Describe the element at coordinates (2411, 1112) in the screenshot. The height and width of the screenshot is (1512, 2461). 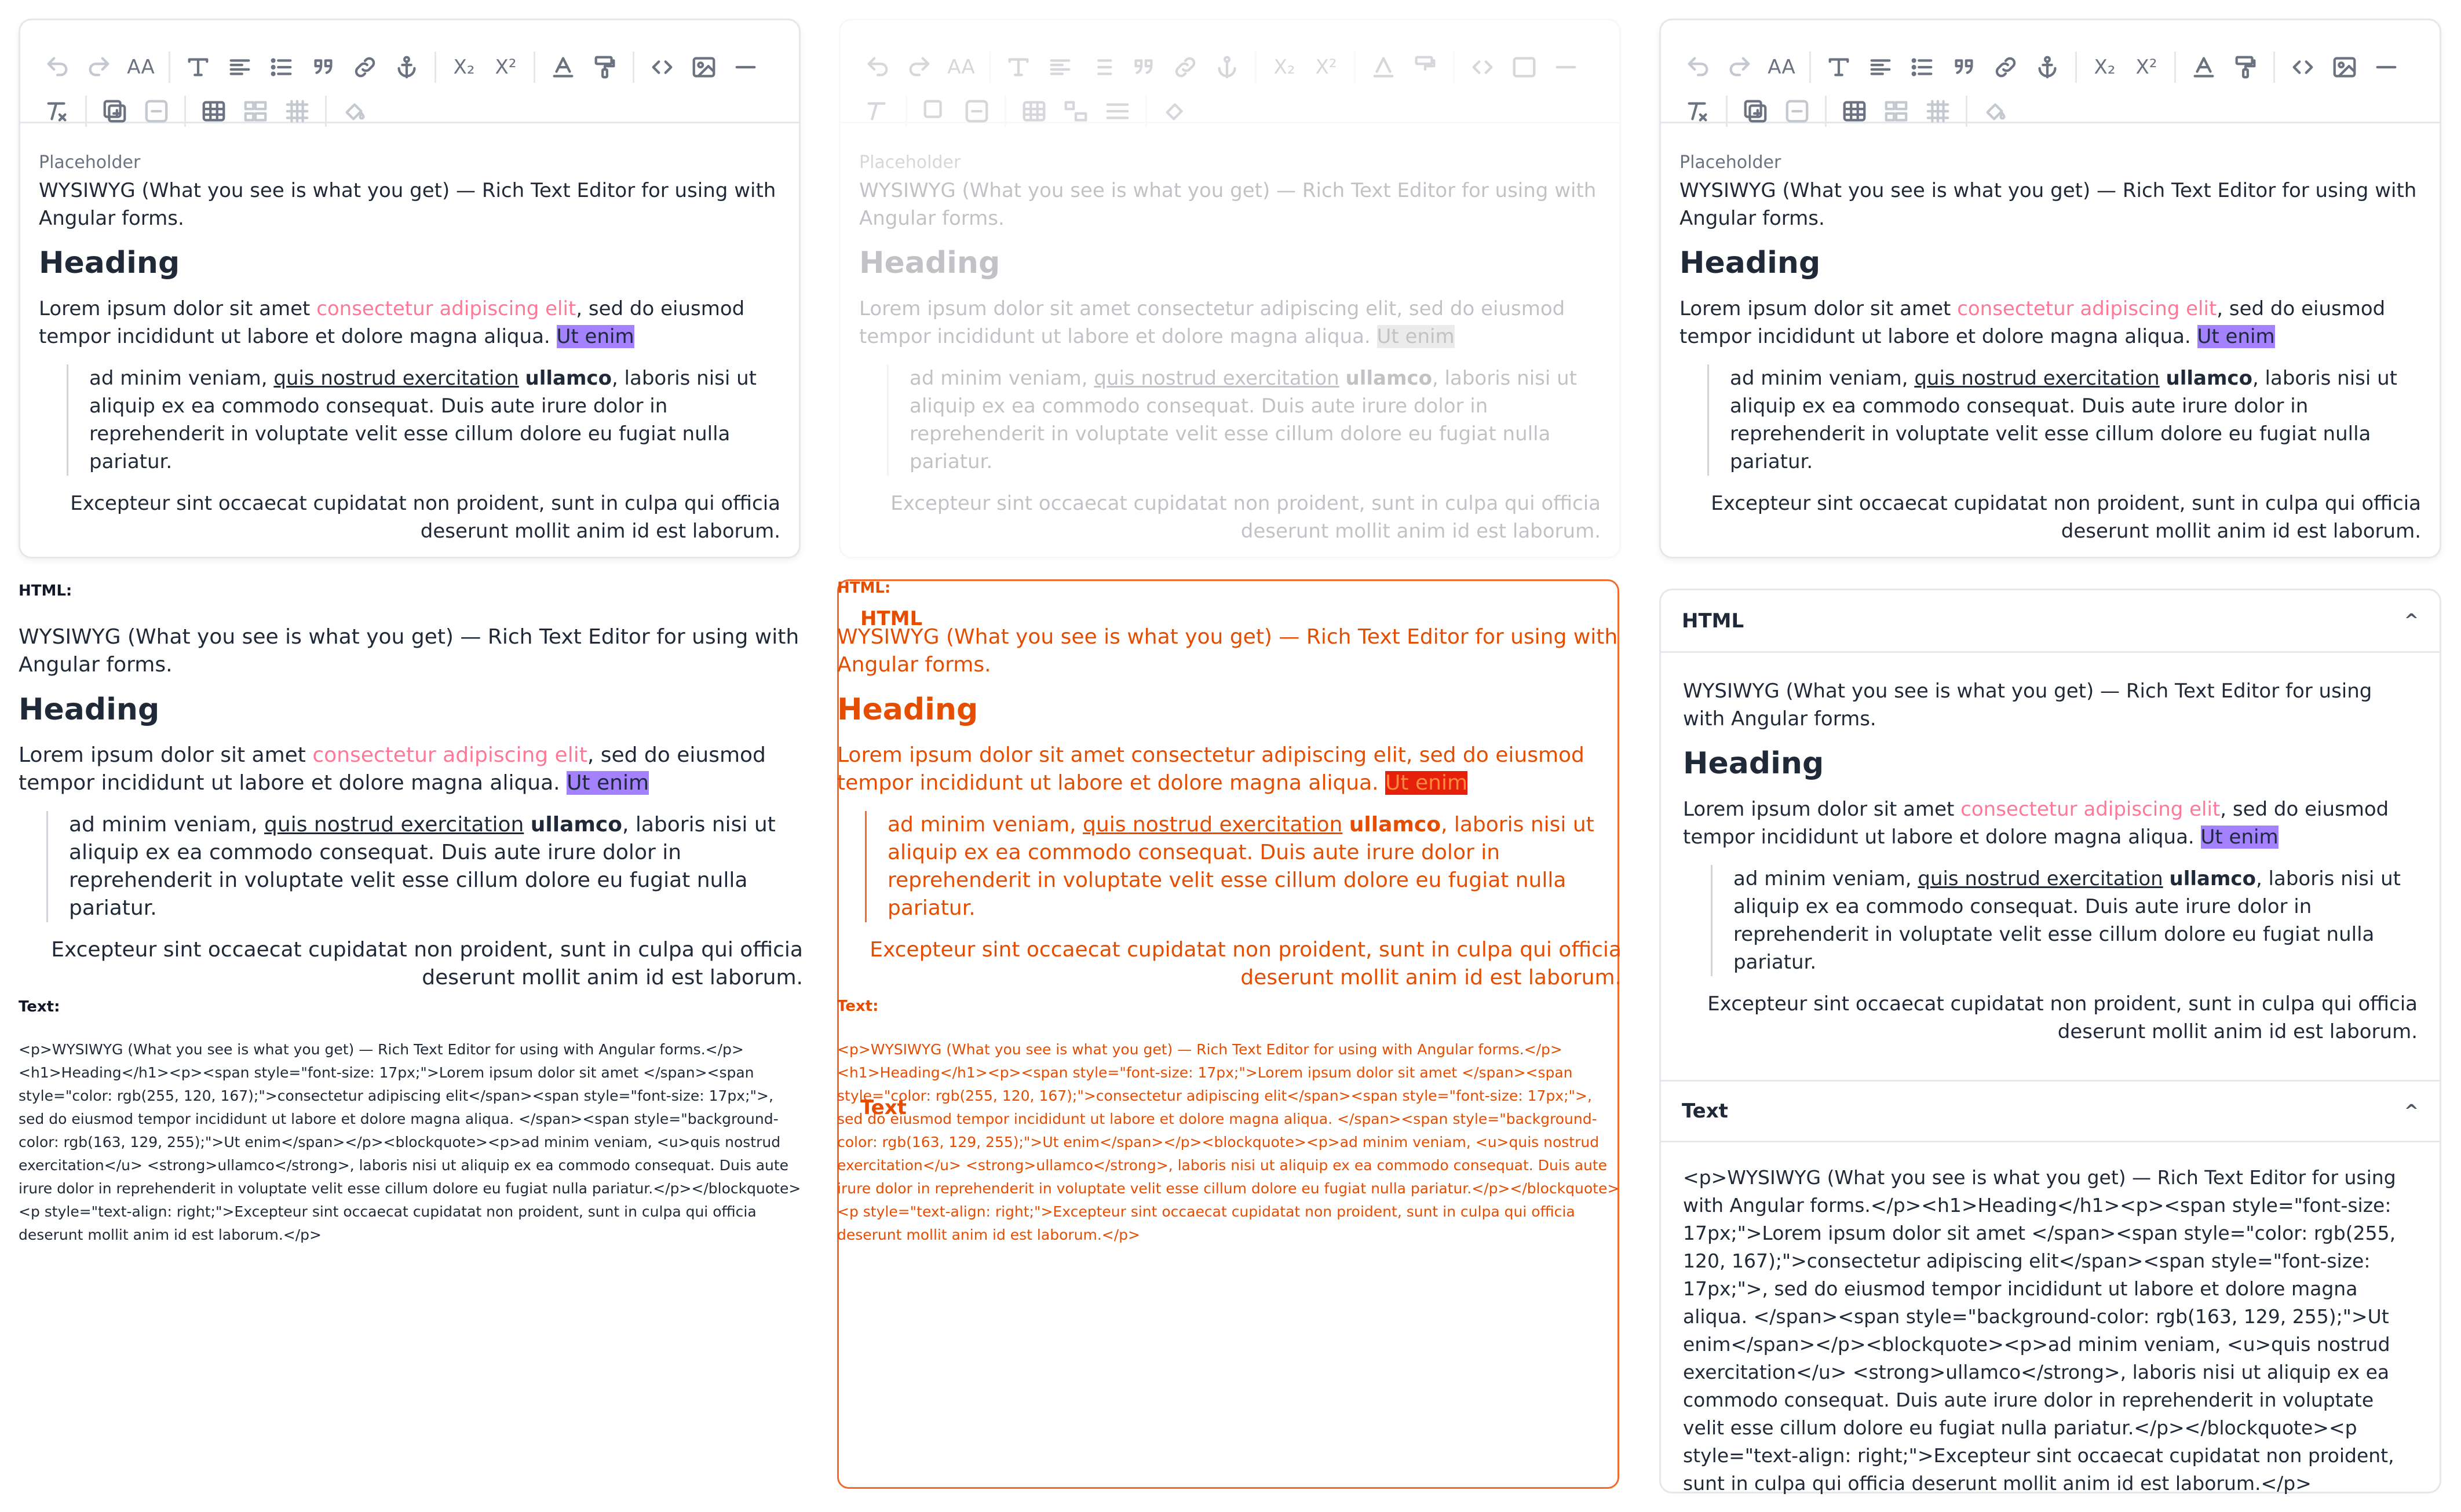
I see `chevron-up-icon: ^` at that location.